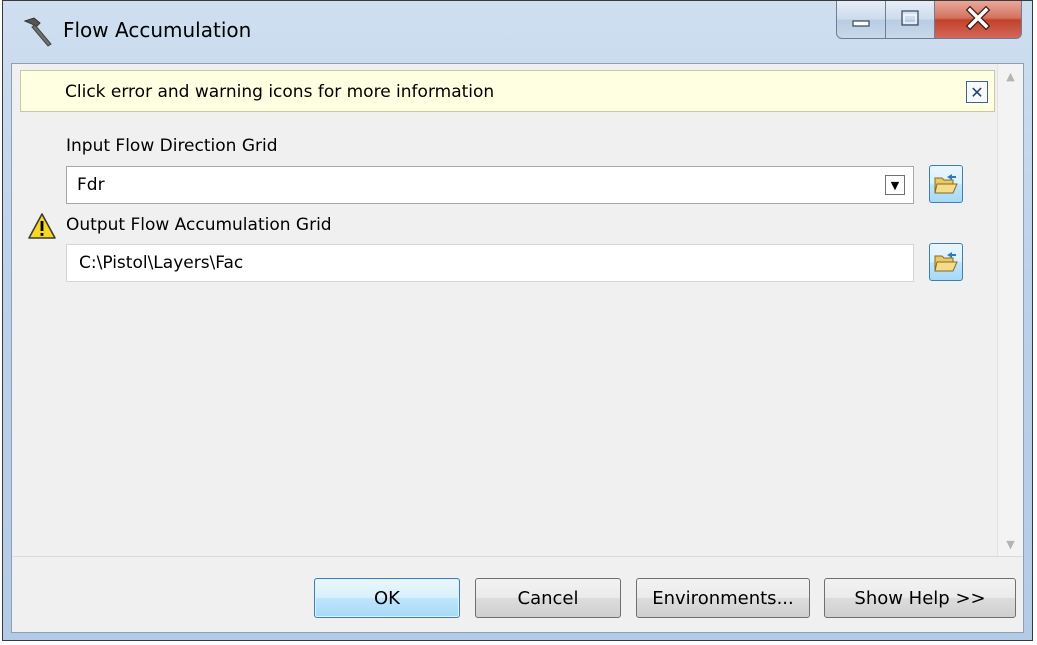  What do you see at coordinates (861, 23) in the screenshot?
I see `minimize-icon` at bounding box center [861, 23].